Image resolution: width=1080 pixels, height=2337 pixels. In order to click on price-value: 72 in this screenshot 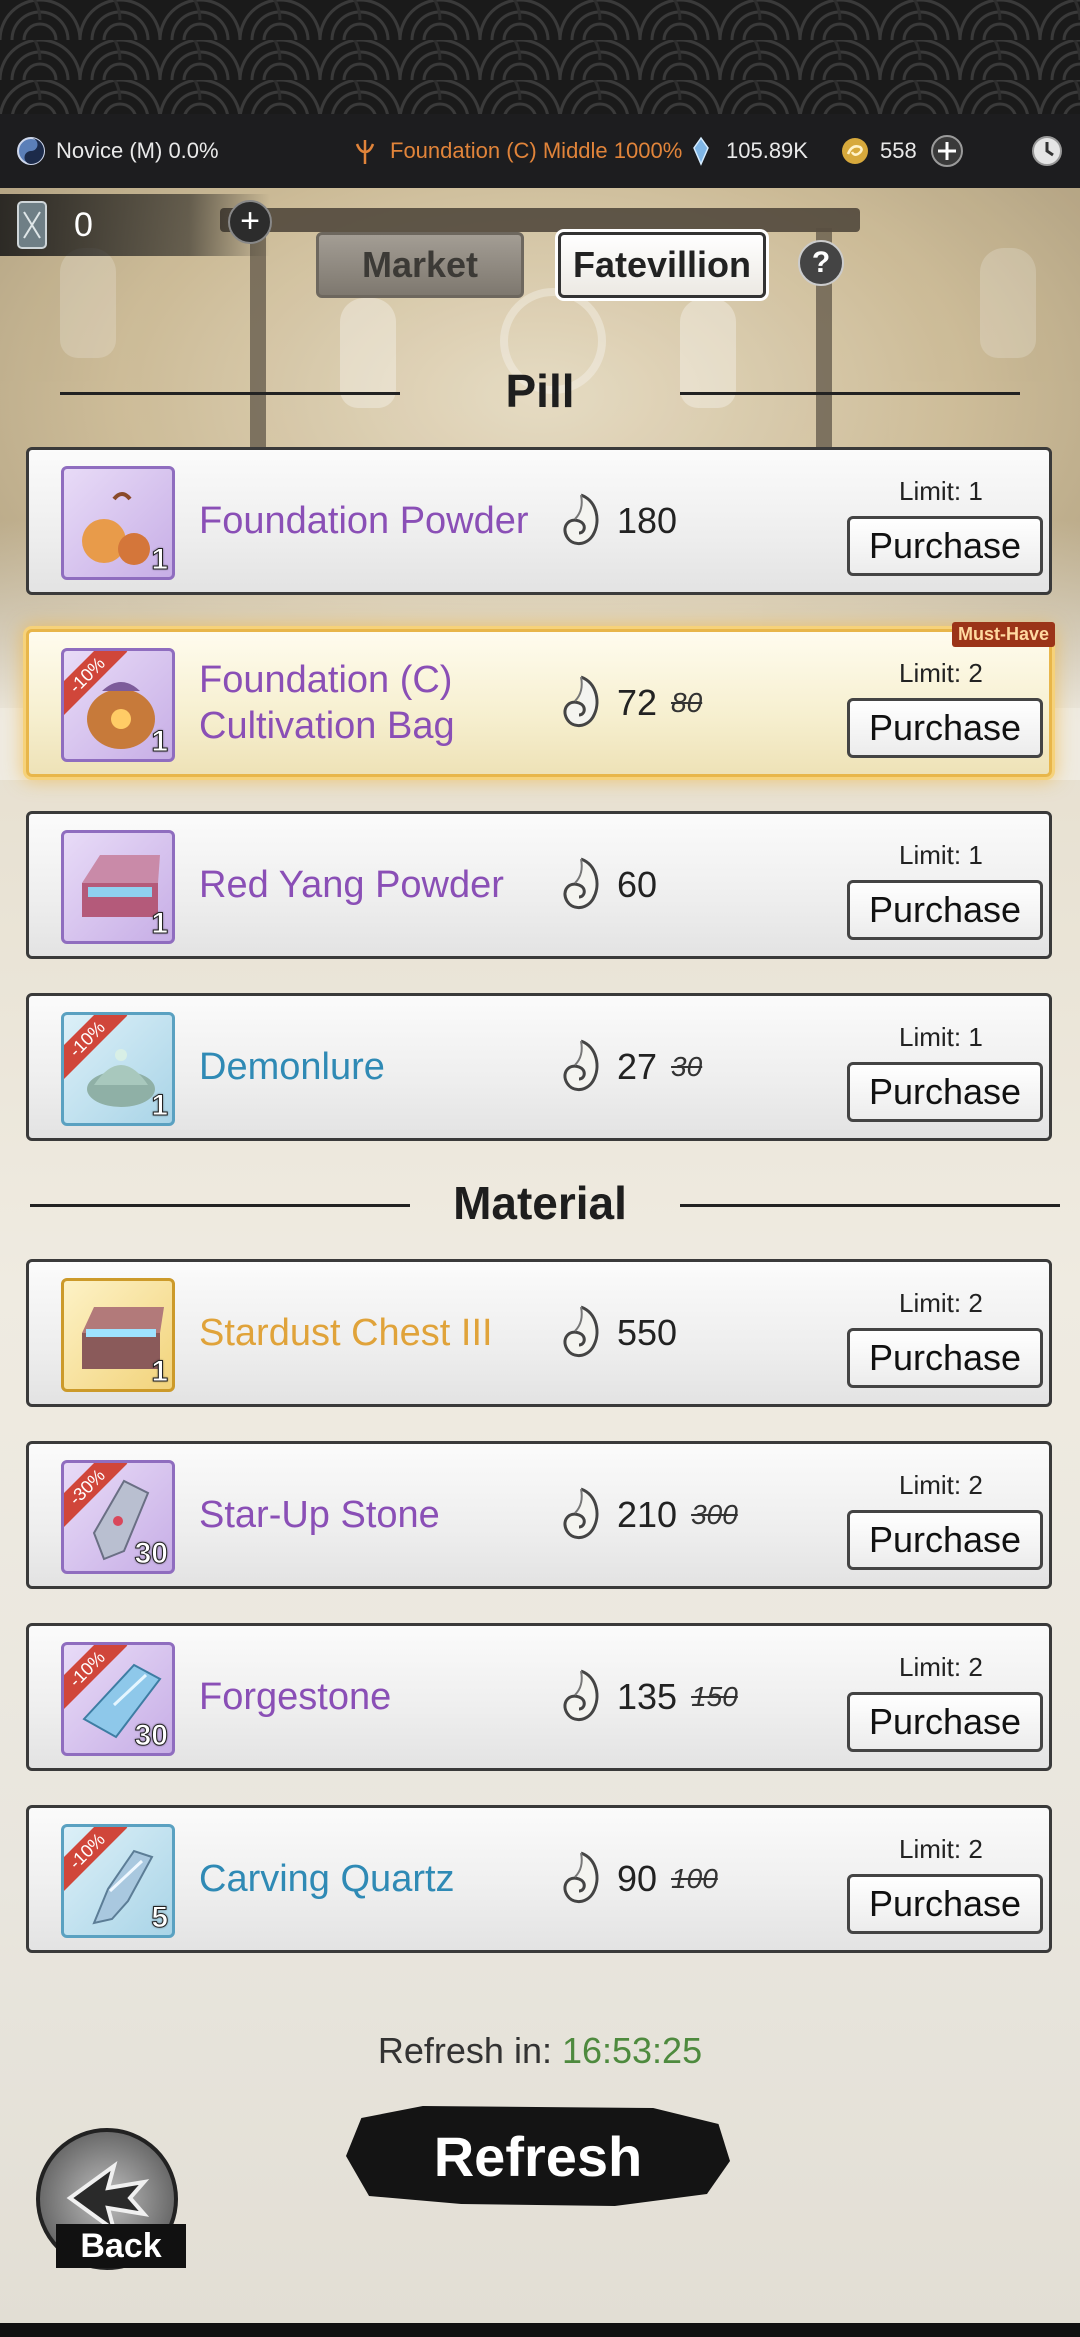, I will do `click(637, 702)`.